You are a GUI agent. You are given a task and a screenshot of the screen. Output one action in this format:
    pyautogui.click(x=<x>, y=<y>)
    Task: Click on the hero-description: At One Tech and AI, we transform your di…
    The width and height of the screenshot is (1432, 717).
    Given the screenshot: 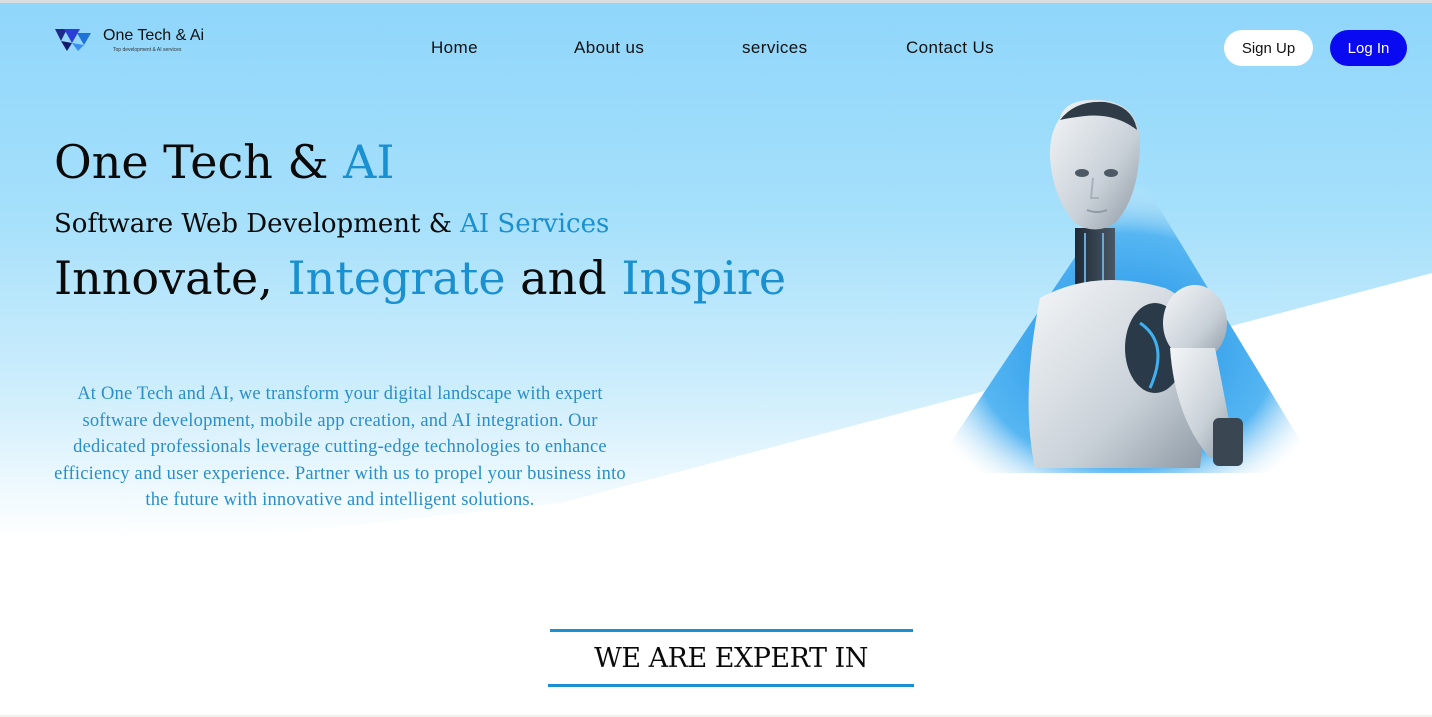 What is the action you would take?
    pyautogui.click(x=340, y=447)
    